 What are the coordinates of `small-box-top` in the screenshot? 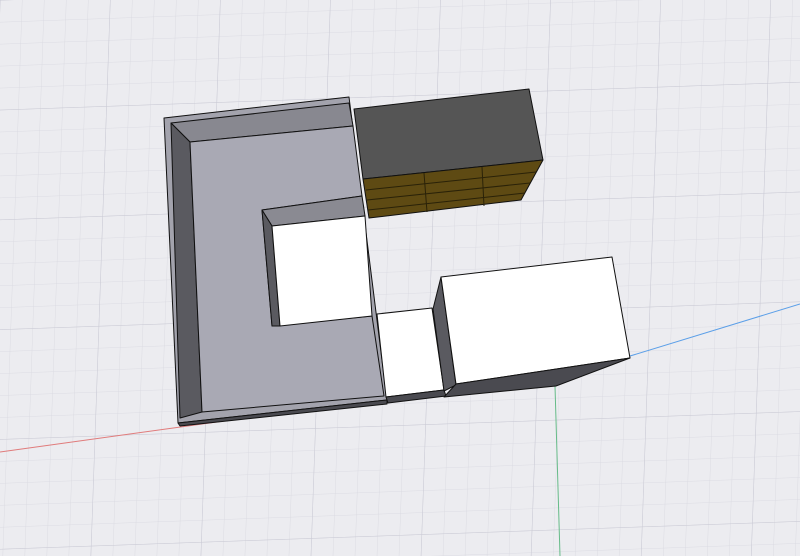 It's located at (410, 352).